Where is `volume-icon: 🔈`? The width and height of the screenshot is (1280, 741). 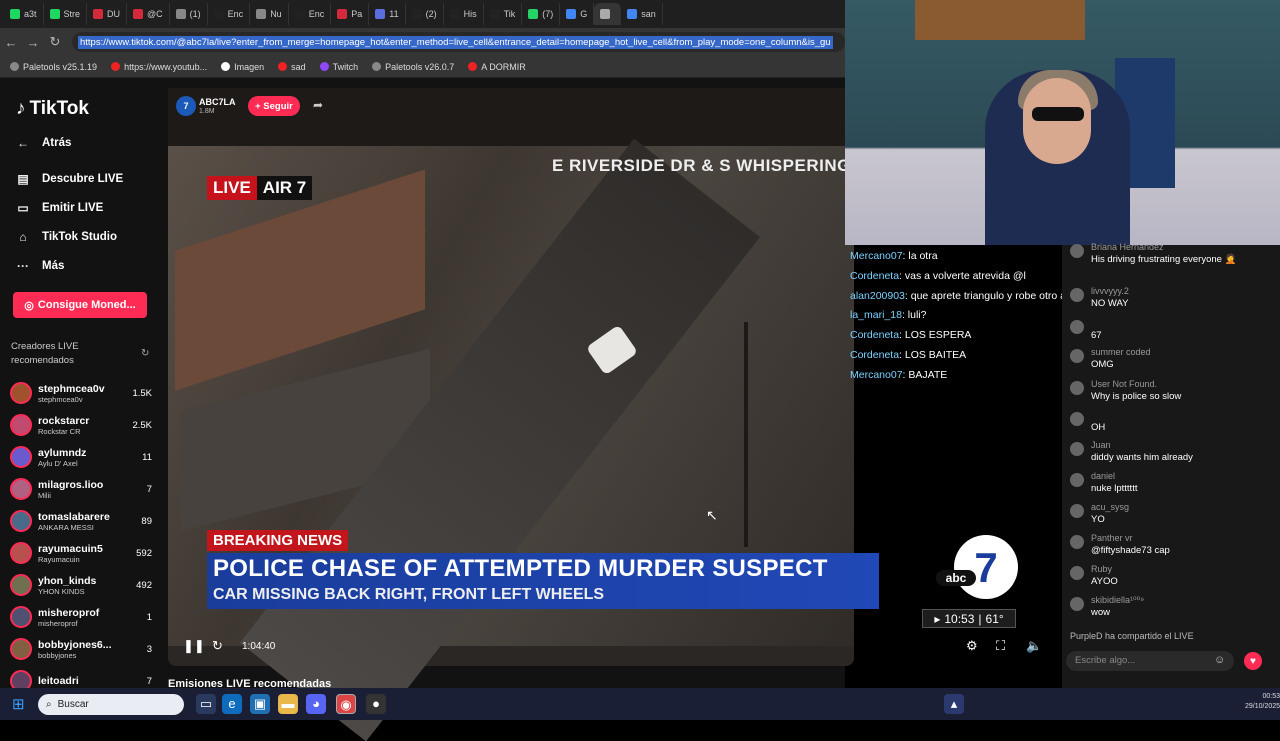
volume-icon: 🔈 is located at coordinates (1034, 646).